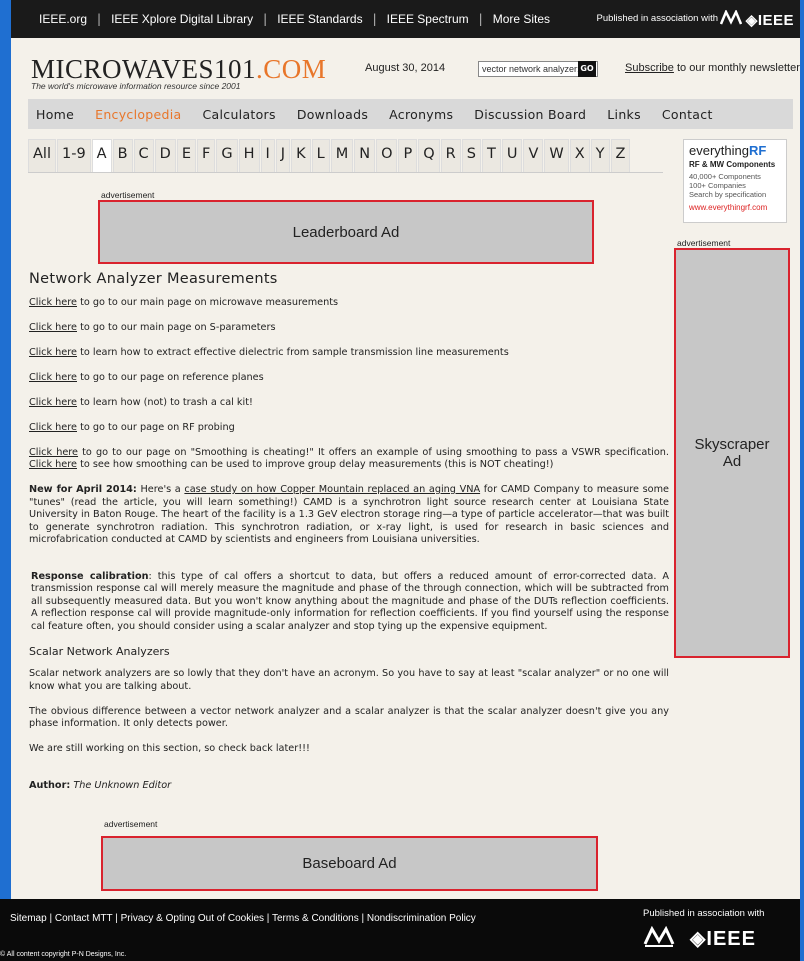 This screenshot has width=804, height=961. Describe the element at coordinates (657, 18) in the screenshot. I see `published-association-text: Published in association with` at that location.